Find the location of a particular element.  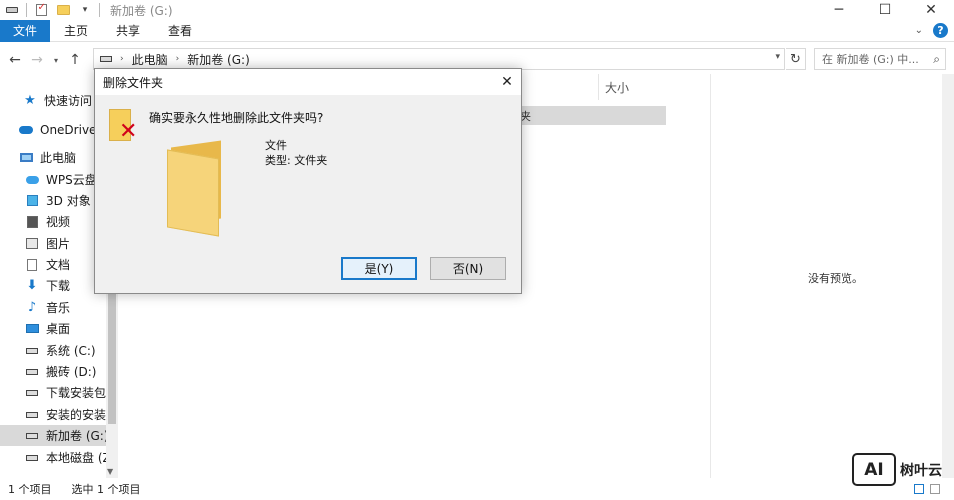

sidebar-item-pictures: 图片 is located at coordinates (53, 243).